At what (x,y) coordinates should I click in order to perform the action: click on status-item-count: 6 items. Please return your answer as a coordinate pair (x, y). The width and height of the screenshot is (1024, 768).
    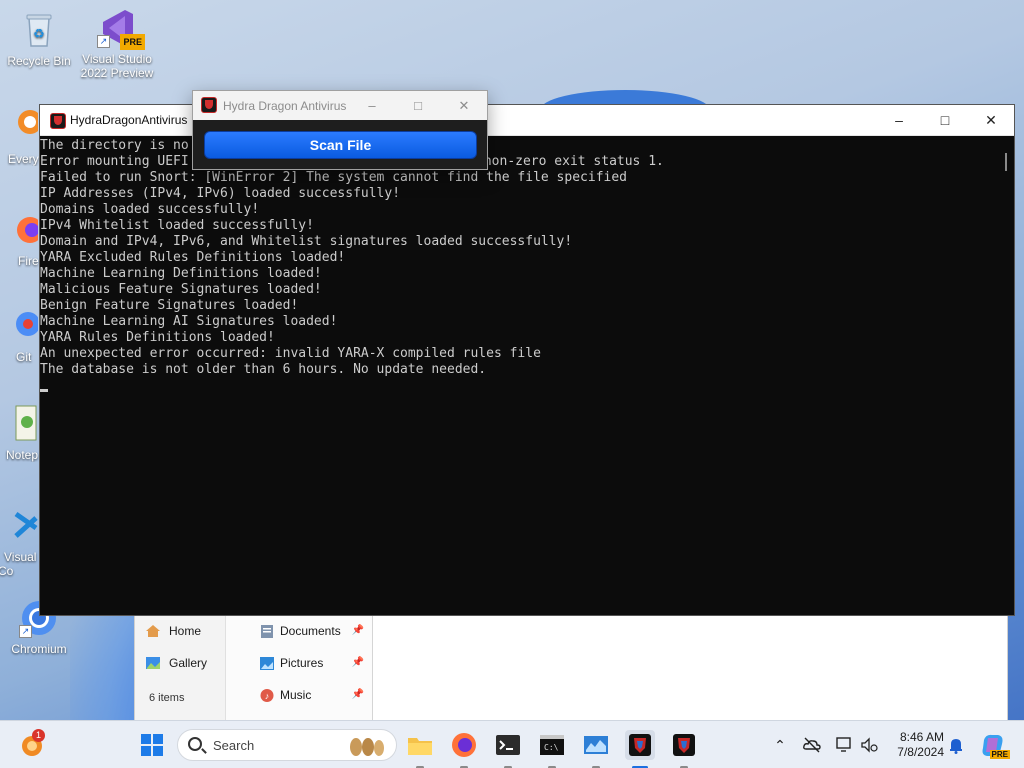
    Looking at the image, I should click on (167, 698).